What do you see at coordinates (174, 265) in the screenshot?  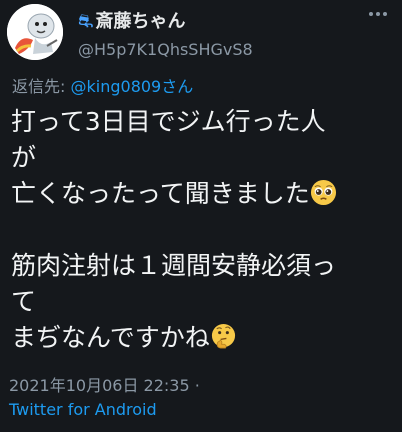 I see `tweet-line: 筋肉注射は１週間安静必須っ` at bounding box center [174, 265].